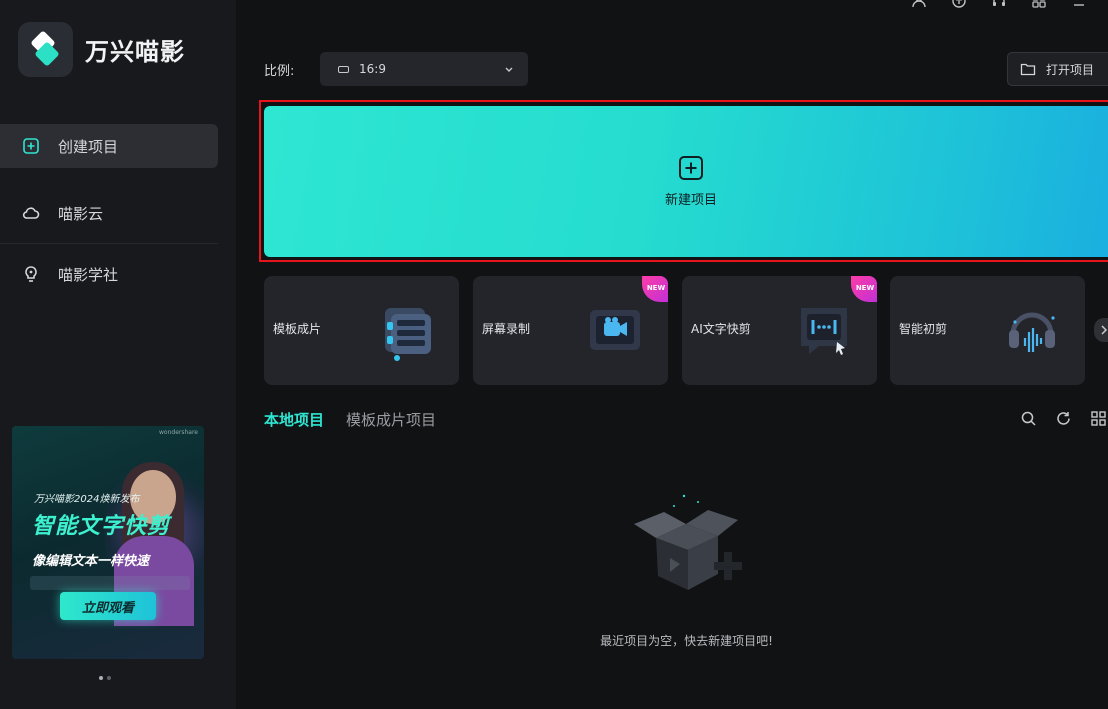 Image resolution: width=1108 pixels, height=709 pixels. I want to click on cloud-icon, so click(31, 213).